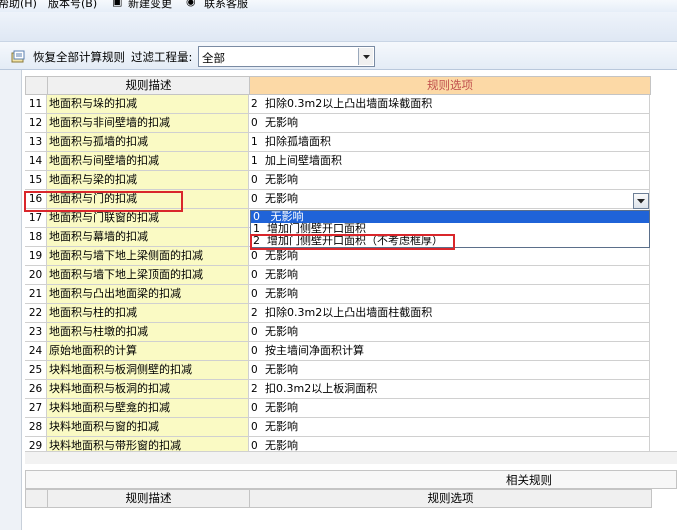 This screenshot has width=677, height=530. I want to click on rule-description: 块料地面积与窗的扣减, so click(148, 427).